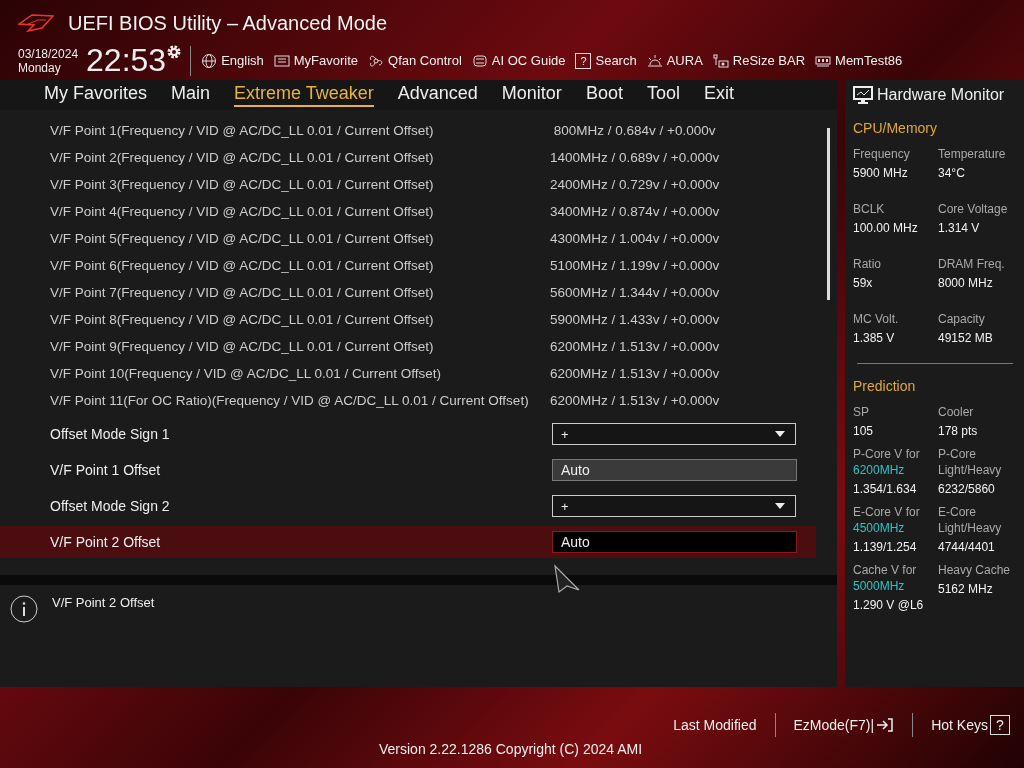 This screenshot has width=1024, height=768. I want to click on monitor-value: 6232/5860, so click(967, 489).